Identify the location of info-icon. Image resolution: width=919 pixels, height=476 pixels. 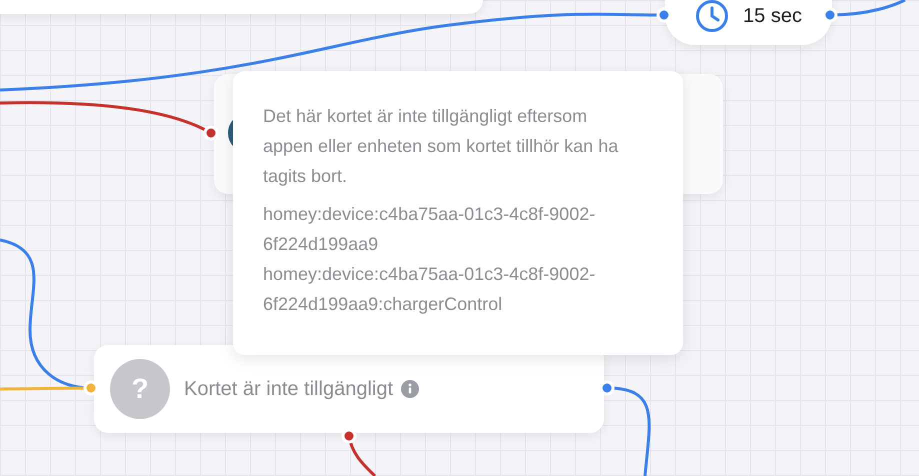
(410, 389).